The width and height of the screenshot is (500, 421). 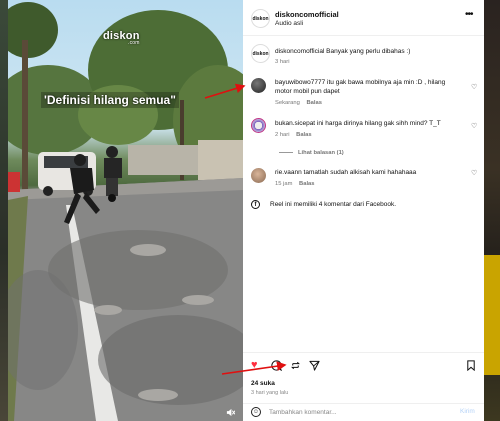 I want to click on comment-composer: ☺ Kirim, so click(x=363, y=412).